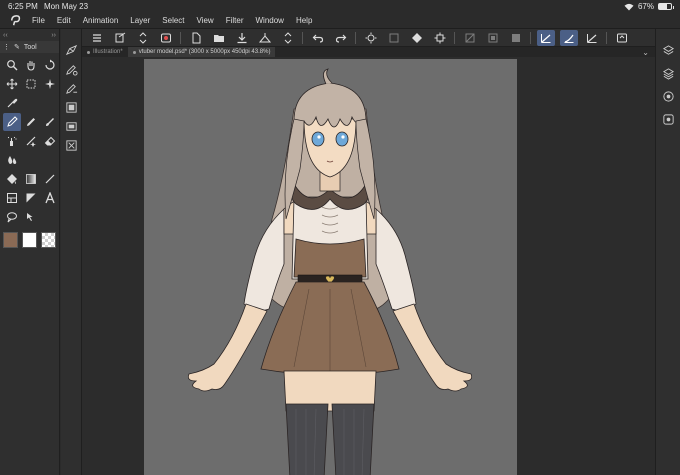 Image resolution: width=680 pixels, height=475 pixels. What do you see at coordinates (48, 240) in the screenshot?
I see `transparent-color-swatch` at bounding box center [48, 240].